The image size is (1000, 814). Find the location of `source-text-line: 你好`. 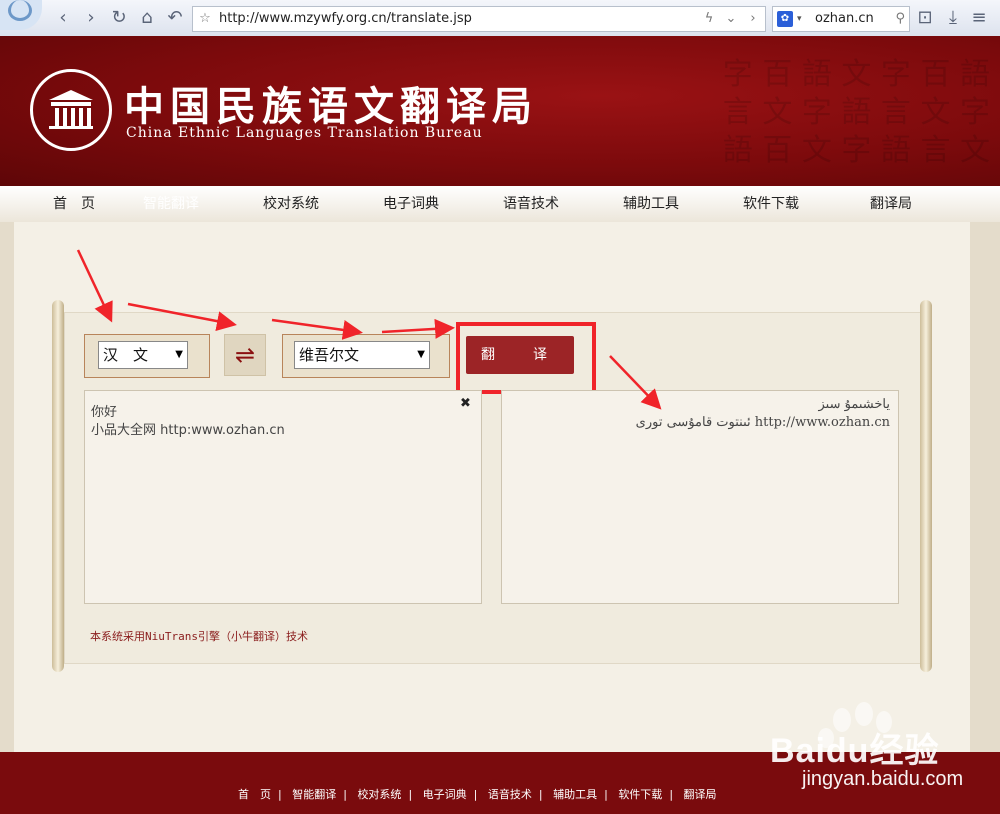

source-text-line: 你好 is located at coordinates (104, 412).